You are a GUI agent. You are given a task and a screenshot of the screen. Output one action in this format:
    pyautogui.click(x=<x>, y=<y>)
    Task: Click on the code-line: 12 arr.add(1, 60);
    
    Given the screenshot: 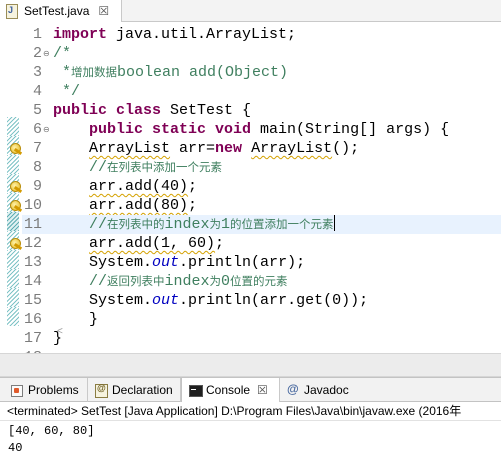 What is the action you would take?
    pyautogui.click(x=255, y=243)
    